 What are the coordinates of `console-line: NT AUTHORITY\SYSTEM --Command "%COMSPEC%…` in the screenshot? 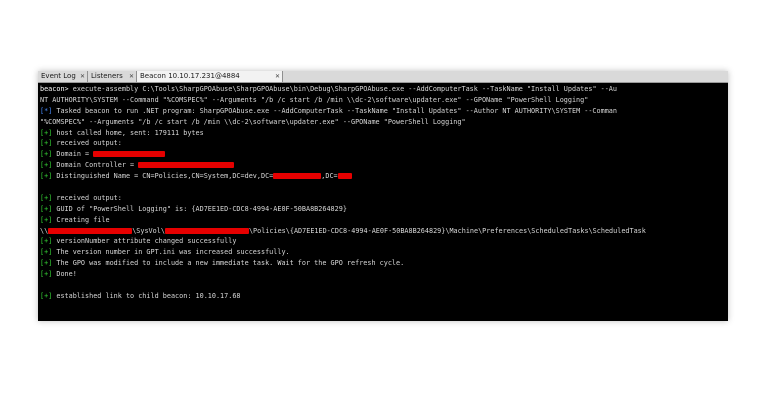 It's located at (314, 99).